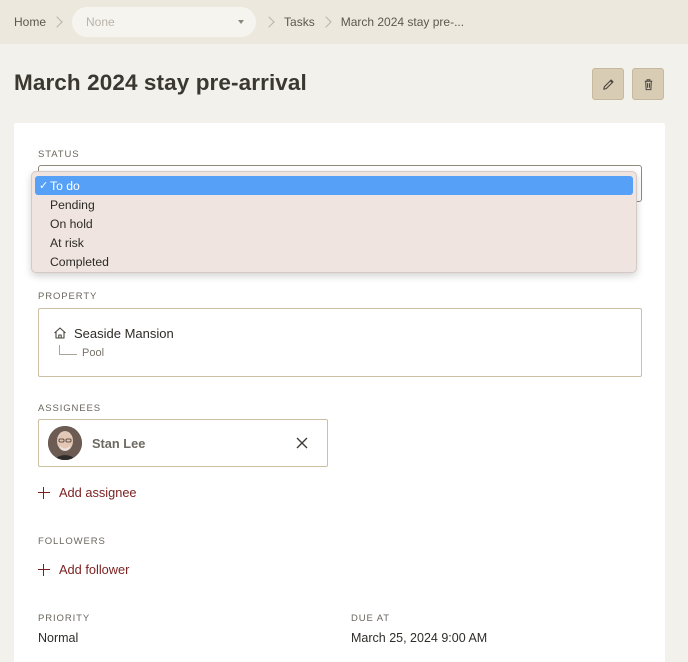 The height and width of the screenshot is (662, 688). Describe the element at coordinates (79, 261) in the screenshot. I see `status-option-label: Completed` at that location.